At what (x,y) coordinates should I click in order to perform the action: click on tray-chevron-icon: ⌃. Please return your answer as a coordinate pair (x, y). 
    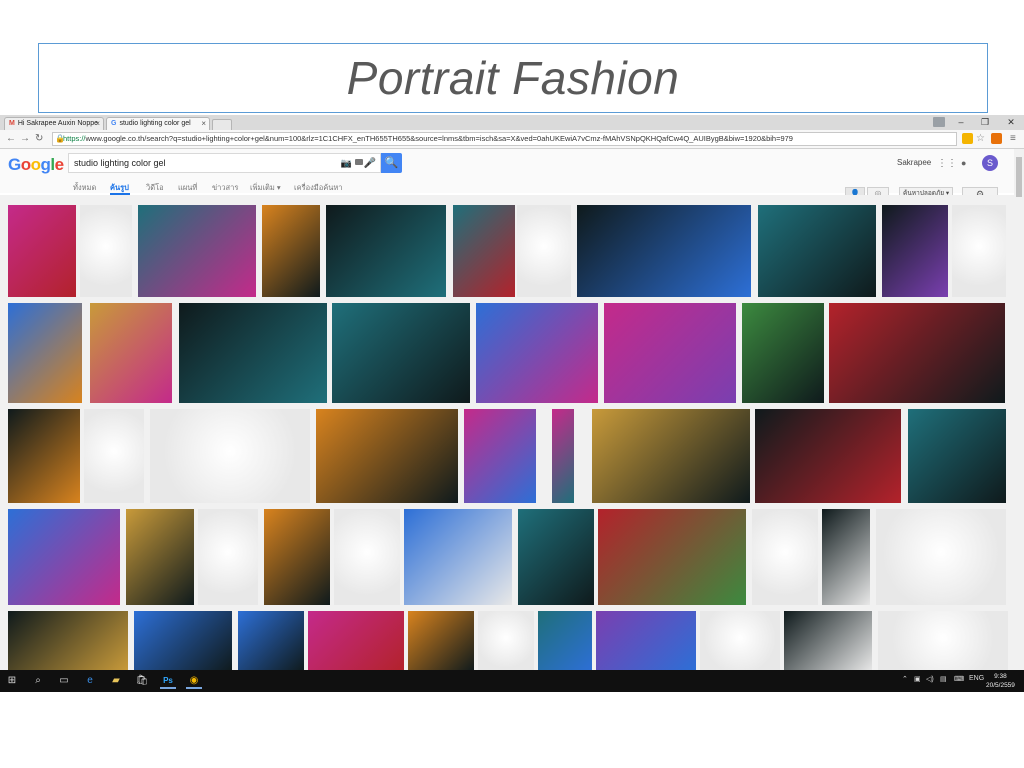
    Looking at the image, I should click on (905, 679).